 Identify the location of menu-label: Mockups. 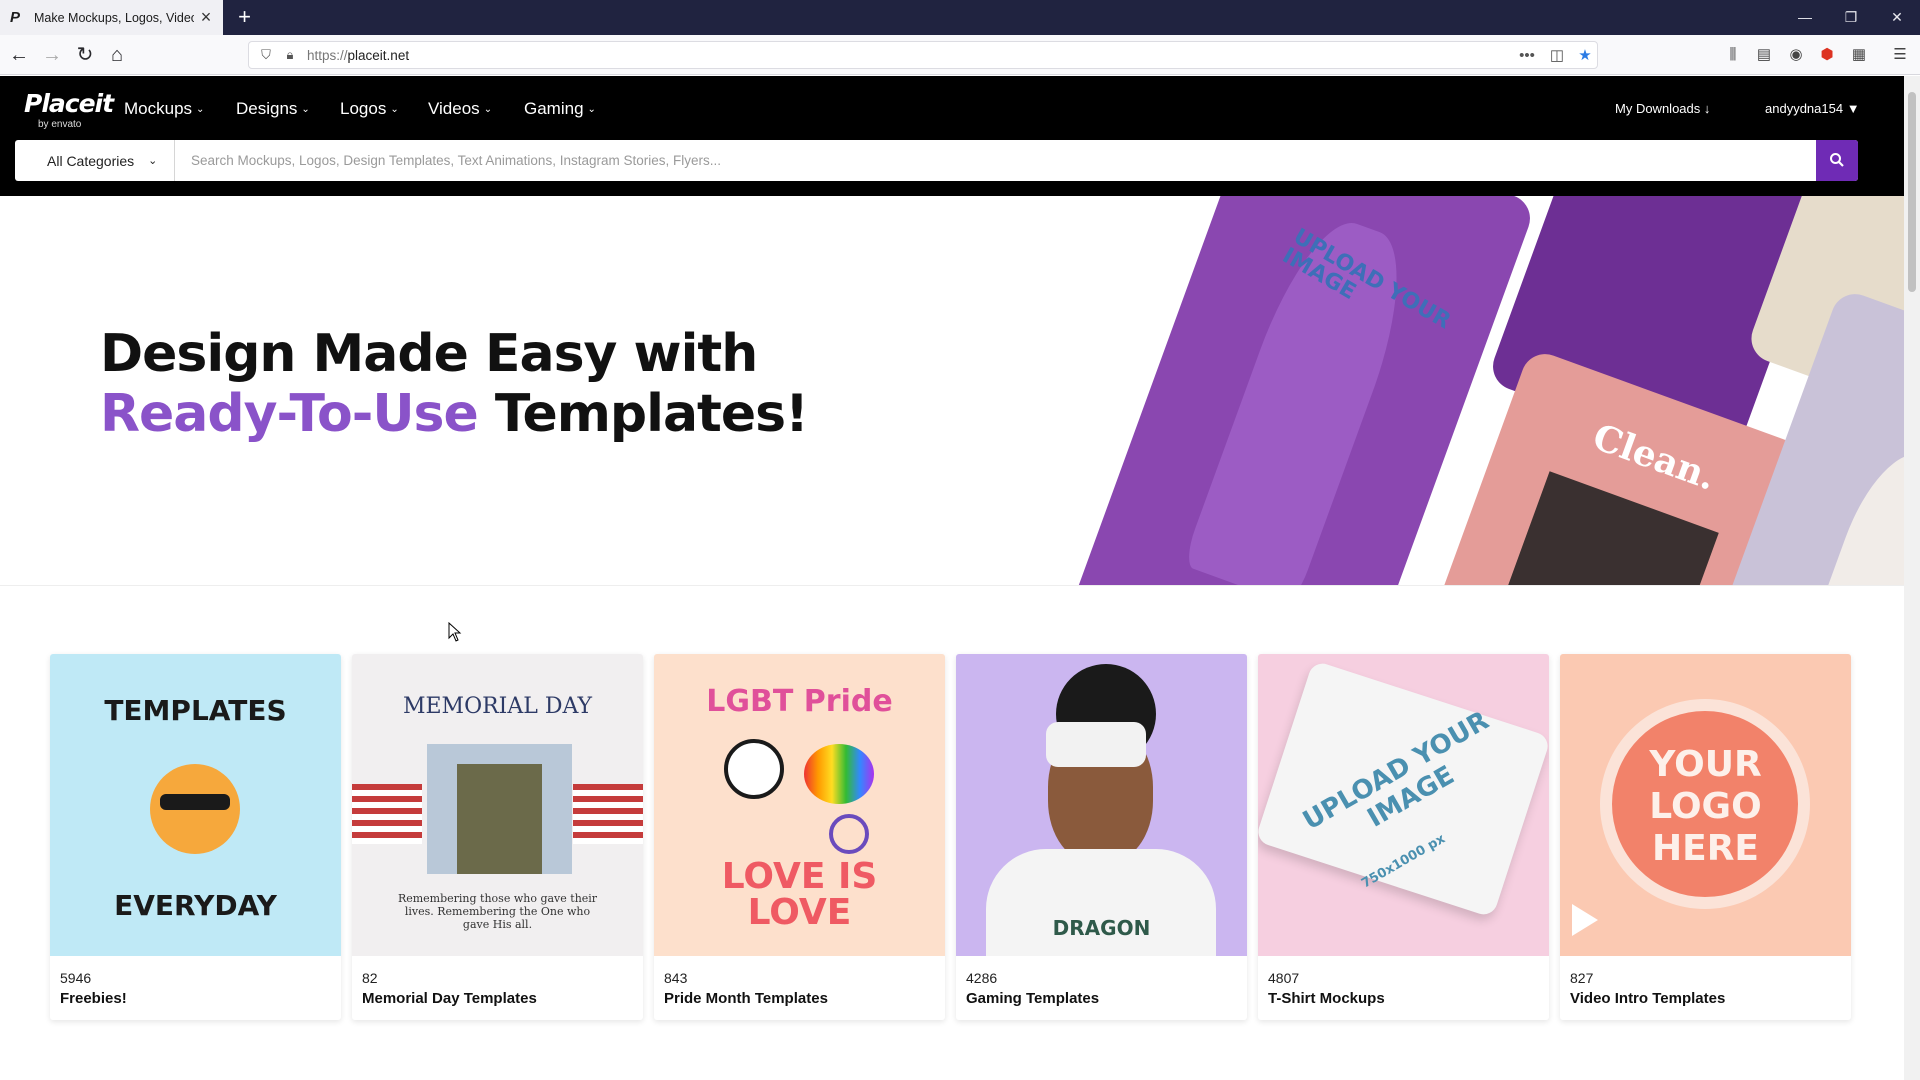
(158, 108).